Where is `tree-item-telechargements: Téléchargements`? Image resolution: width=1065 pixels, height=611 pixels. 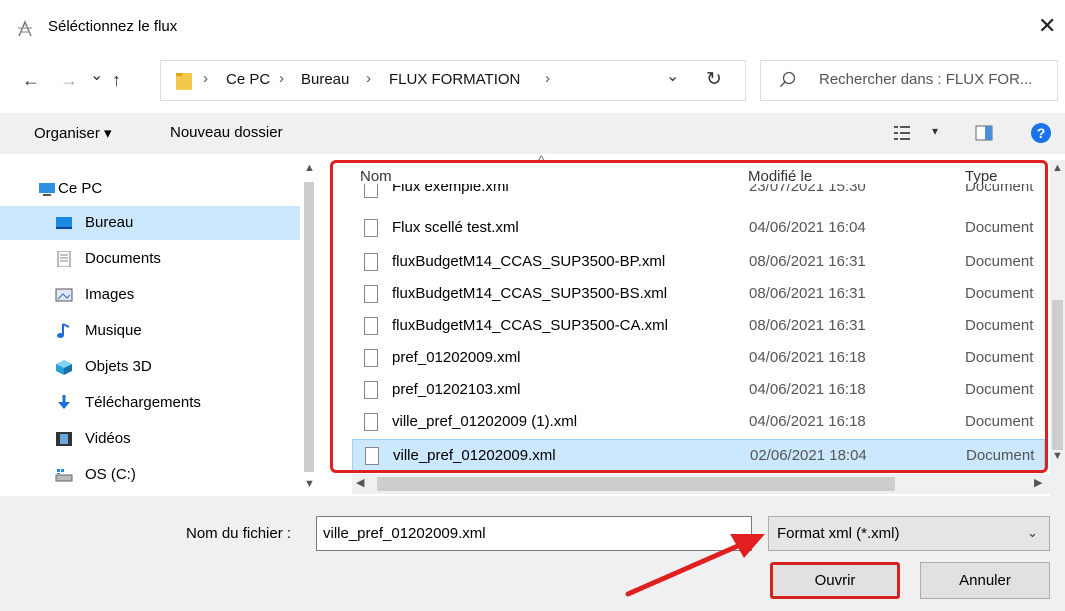 tree-item-telechargements: Téléchargements is located at coordinates (150, 403).